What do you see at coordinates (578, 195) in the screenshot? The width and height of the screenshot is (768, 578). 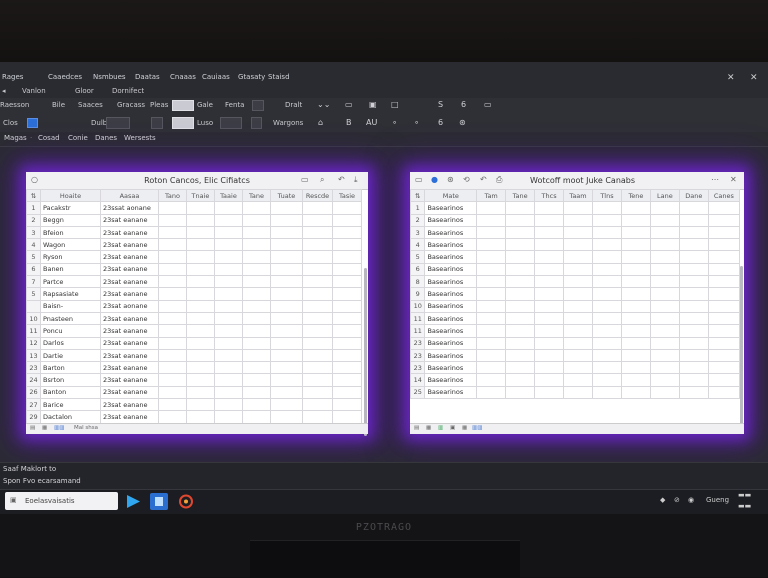 I see `column-header: Taam` at bounding box center [578, 195].